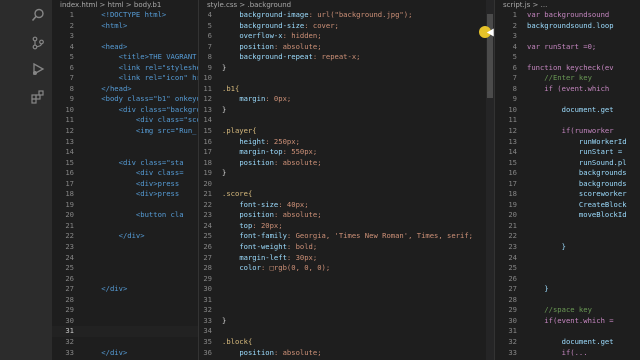  What do you see at coordinates (342, 331) in the screenshot?
I see `code-line: 34` at bounding box center [342, 331].